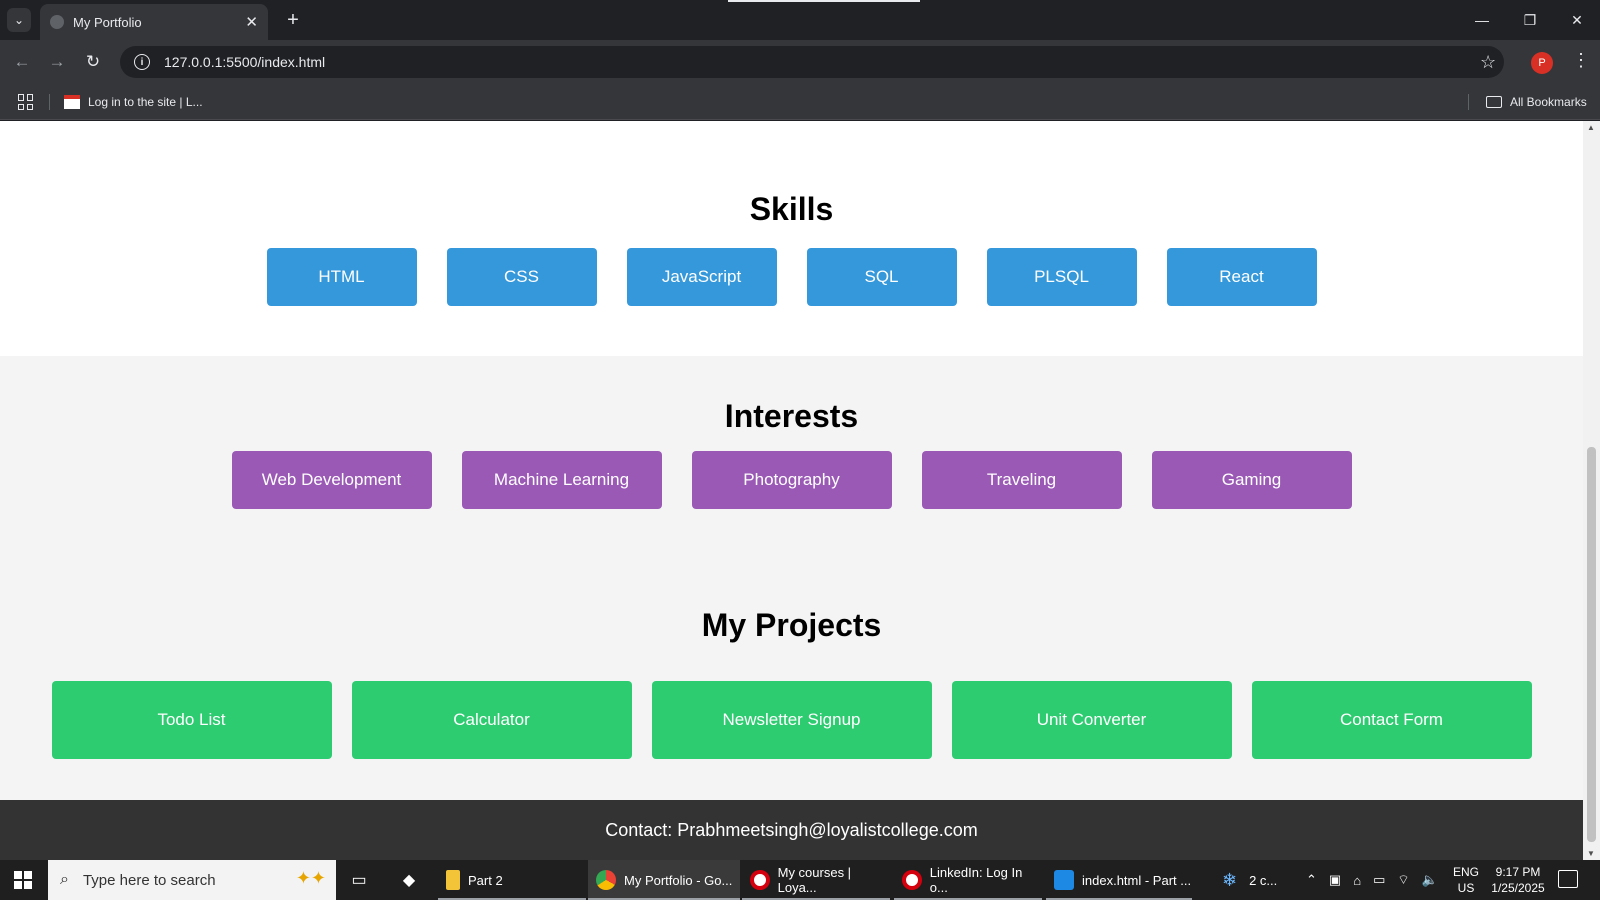 The width and height of the screenshot is (1600, 900). I want to click on skill-chip: CSS, so click(521, 277).